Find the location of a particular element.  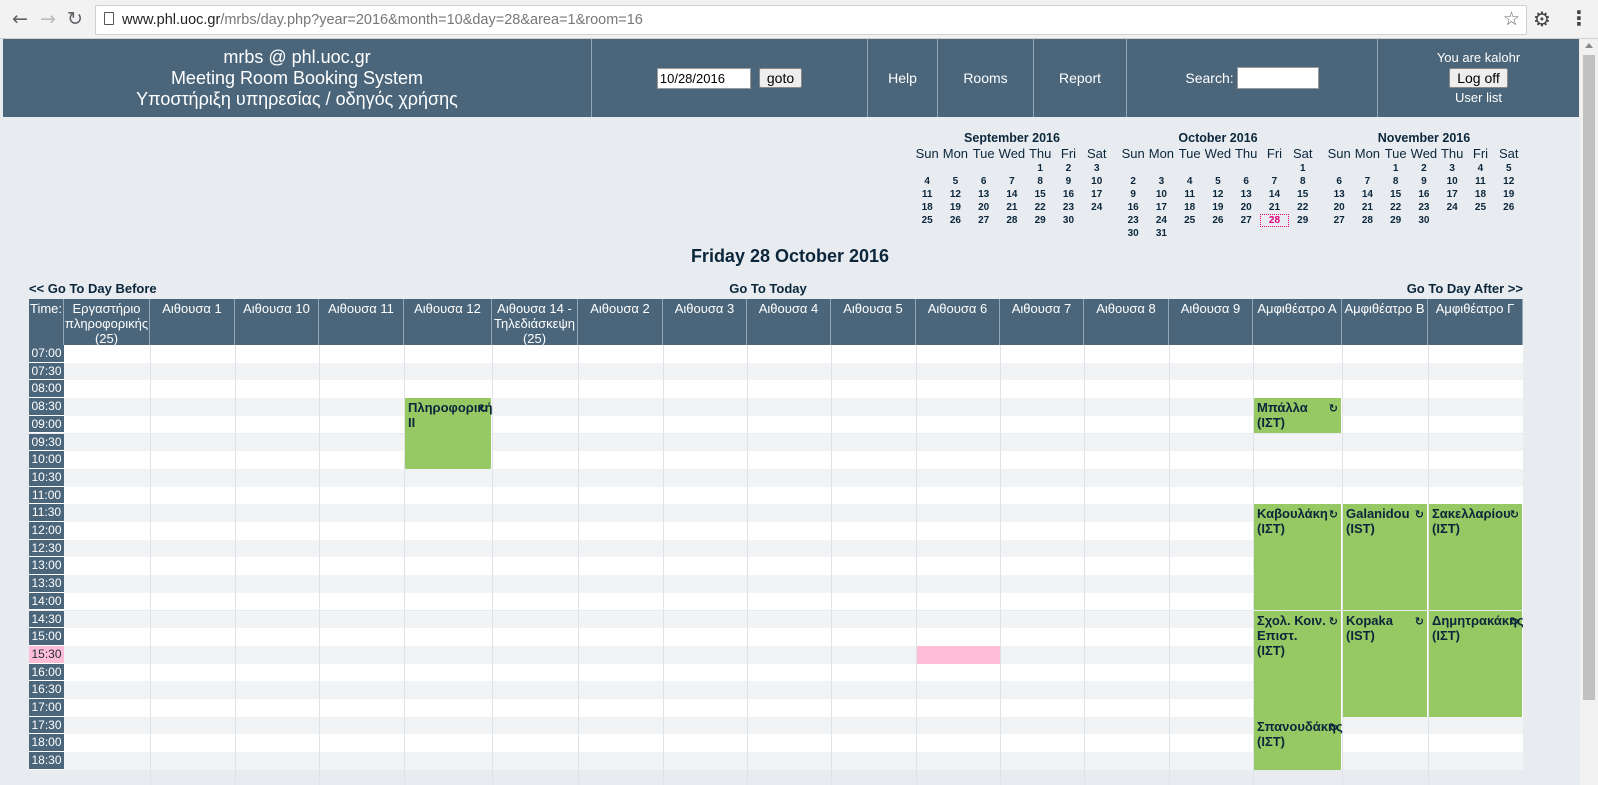

time-label: 08:30 is located at coordinates (46, 407).